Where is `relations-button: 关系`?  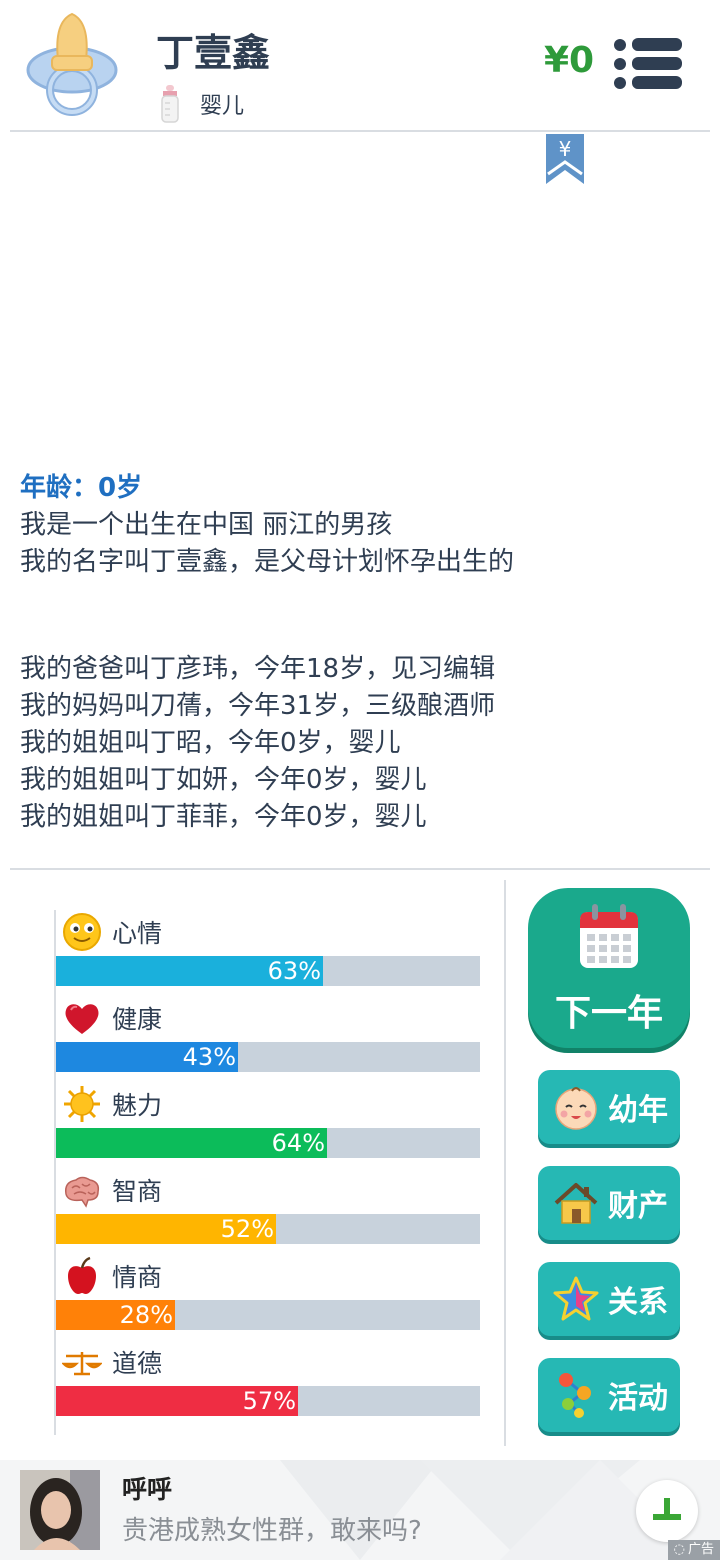
relations-button: 关系 is located at coordinates (609, 1299).